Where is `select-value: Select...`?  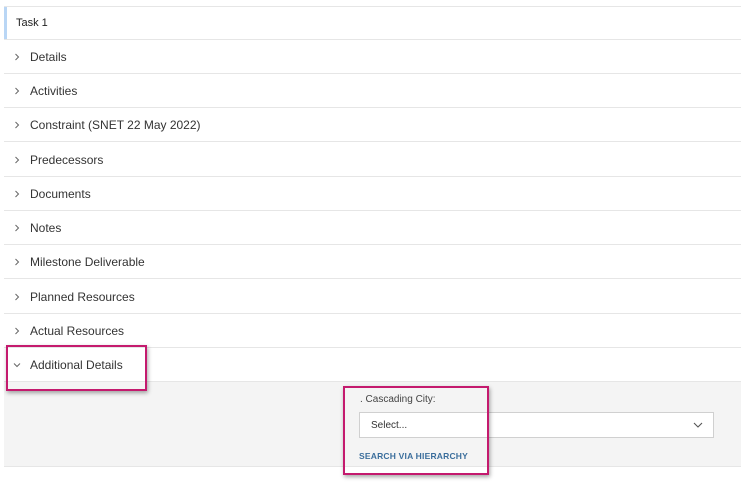 select-value: Select... is located at coordinates (389, 425).